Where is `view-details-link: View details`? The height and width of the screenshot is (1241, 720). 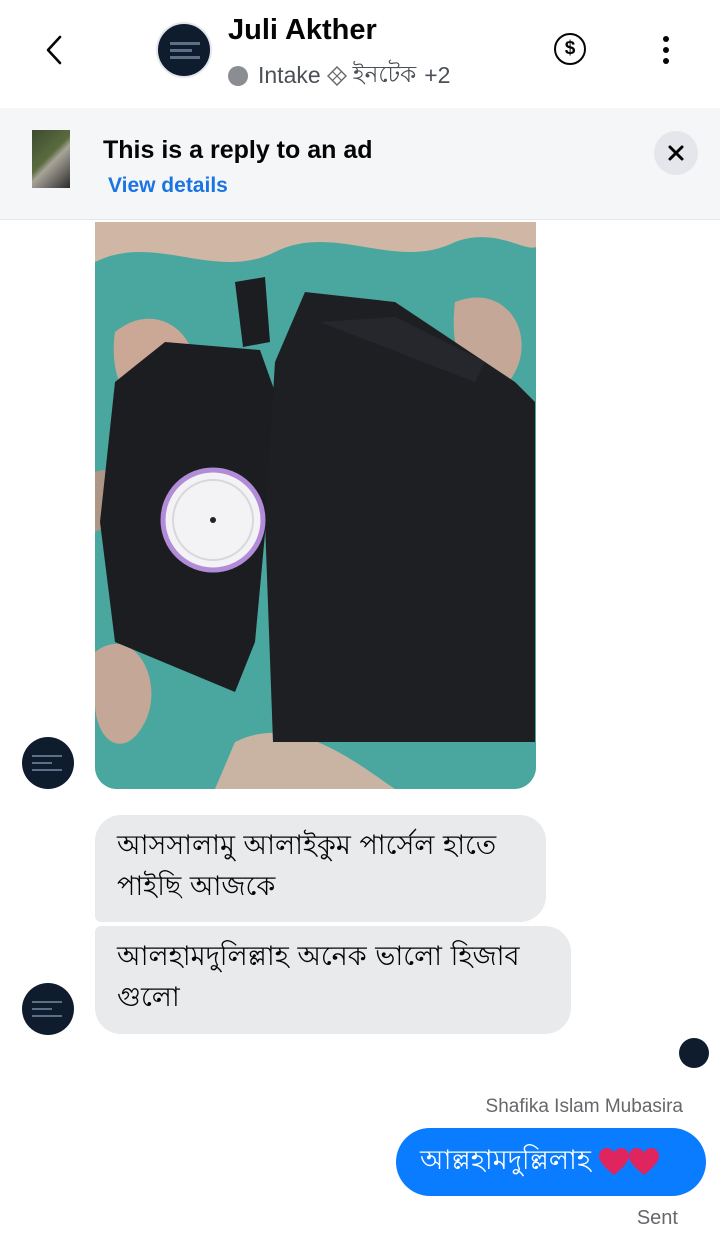
view-details-link: View details is located at coordinates (168, 186).